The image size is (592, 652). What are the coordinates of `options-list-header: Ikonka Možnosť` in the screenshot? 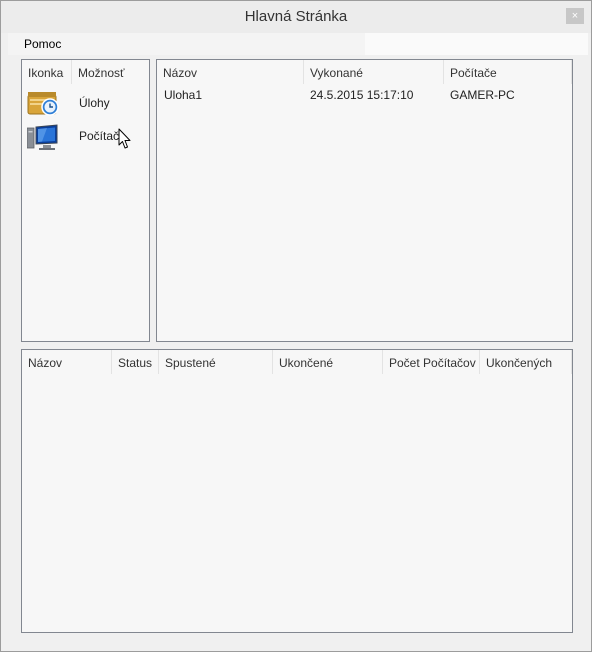 It's located at (85, 72).